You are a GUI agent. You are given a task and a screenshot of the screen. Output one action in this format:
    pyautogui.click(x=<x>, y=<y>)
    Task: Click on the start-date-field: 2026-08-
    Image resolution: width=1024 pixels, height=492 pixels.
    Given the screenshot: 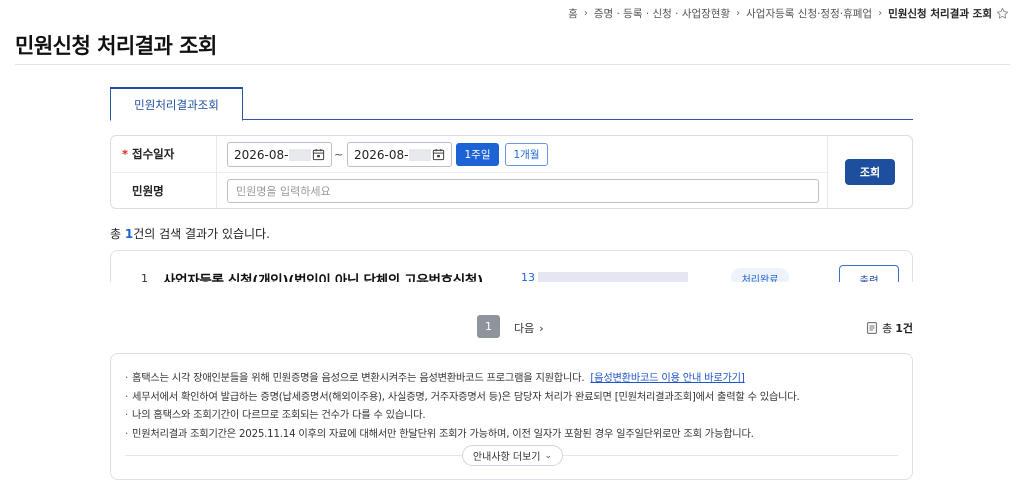 What is the action you would take?
    pyautogui.click(x=279, y=154)
    